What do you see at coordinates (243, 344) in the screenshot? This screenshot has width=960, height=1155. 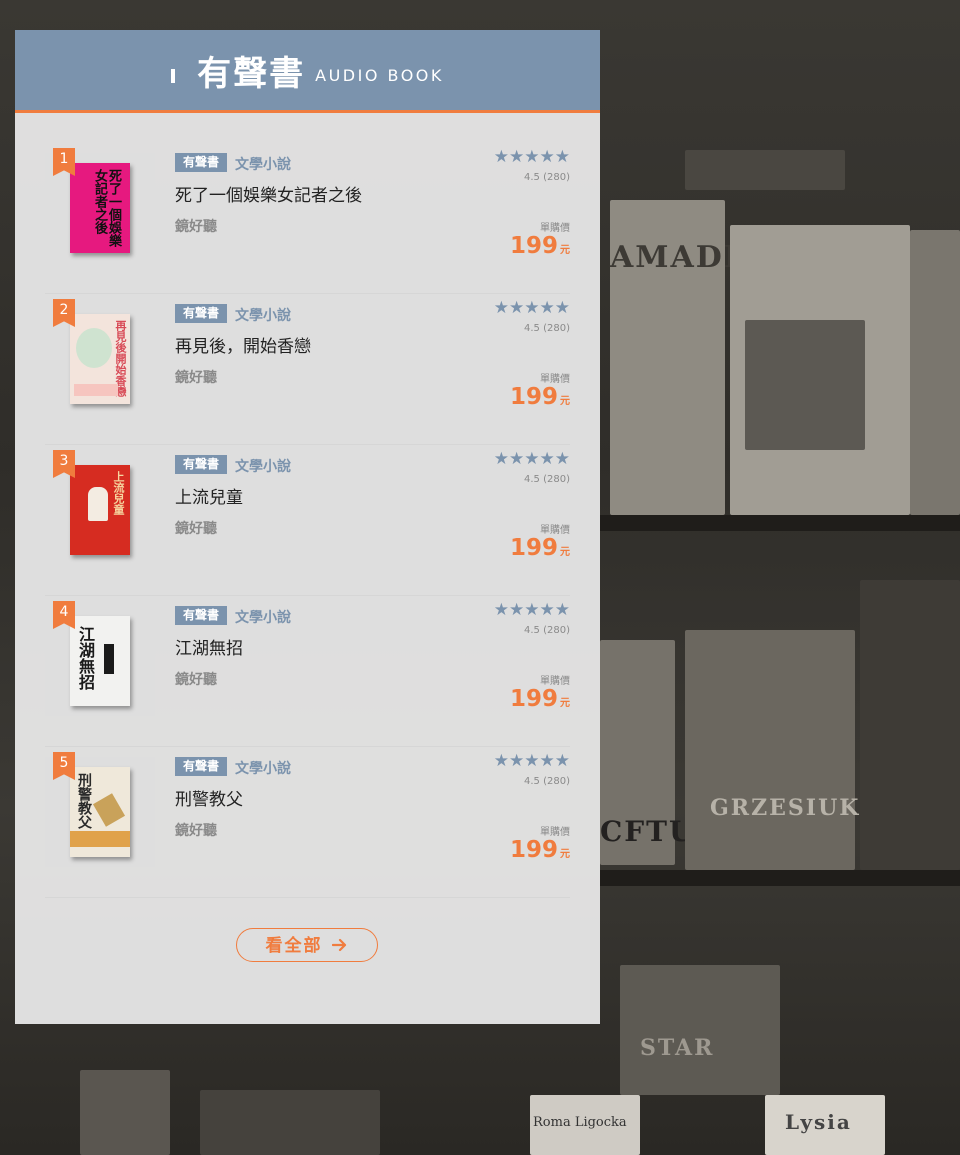 I see `book-title: 再見後，開始香戀` at bounding box center [243, 344].